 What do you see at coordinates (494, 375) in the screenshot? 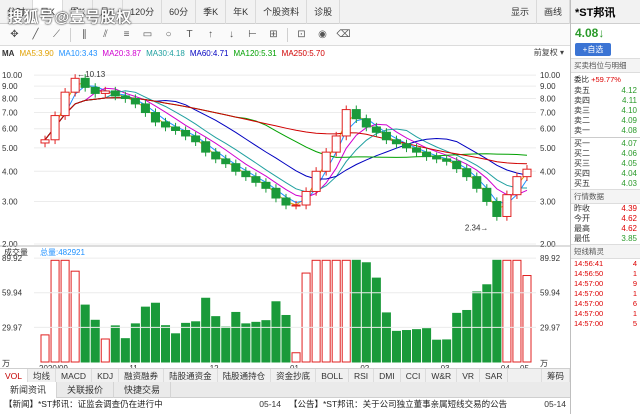
I see `tab-sar: SAR` at bounding box center [494, 375].